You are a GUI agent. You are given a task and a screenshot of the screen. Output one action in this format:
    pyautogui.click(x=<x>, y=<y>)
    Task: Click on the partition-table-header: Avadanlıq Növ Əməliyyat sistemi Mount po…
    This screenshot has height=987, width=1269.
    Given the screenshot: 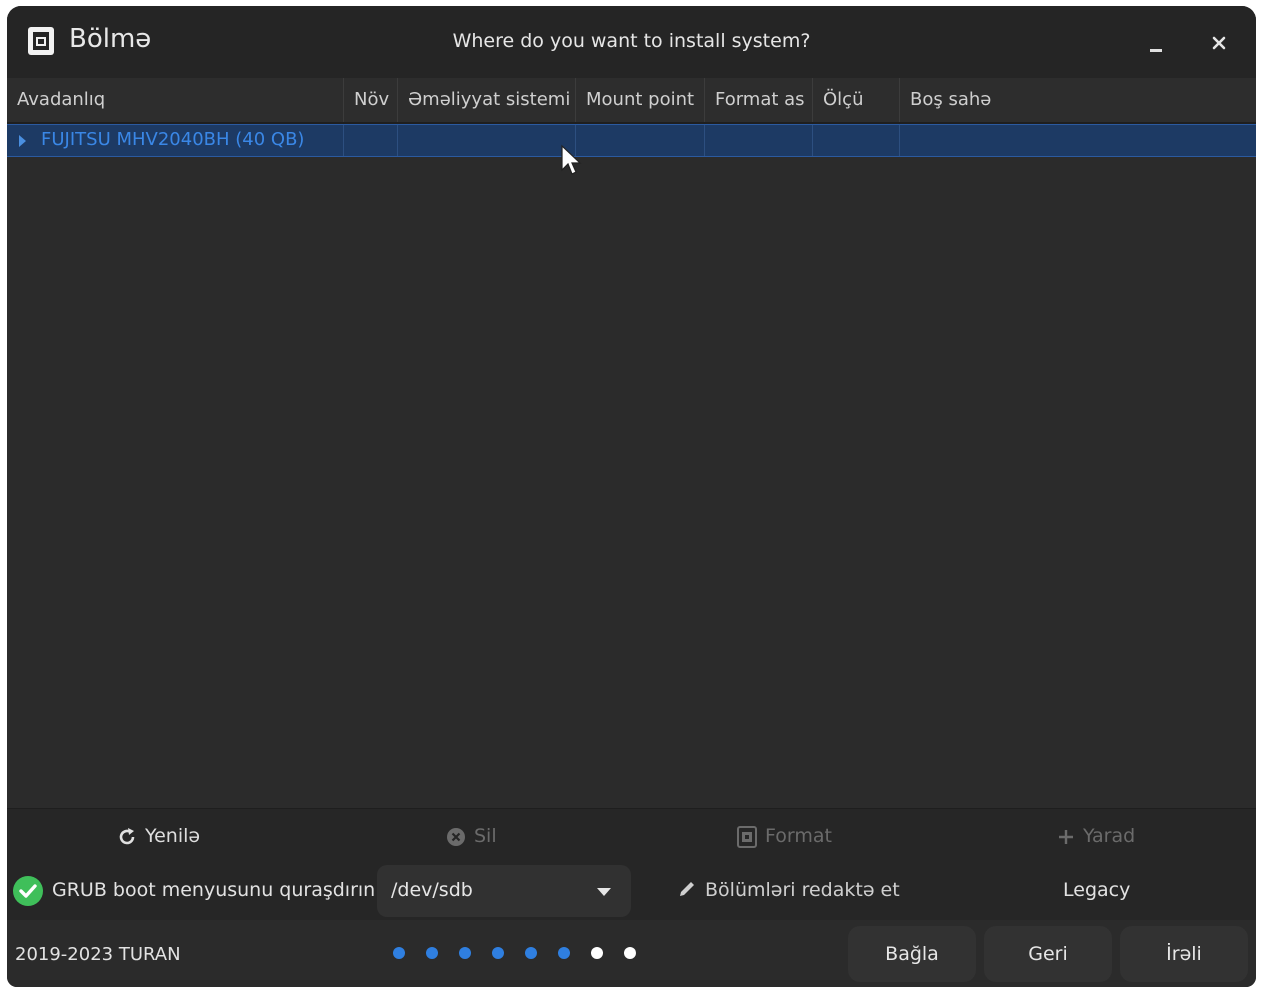 What is the action you would take?
    pyautogui.click(x=631, y=101)
    